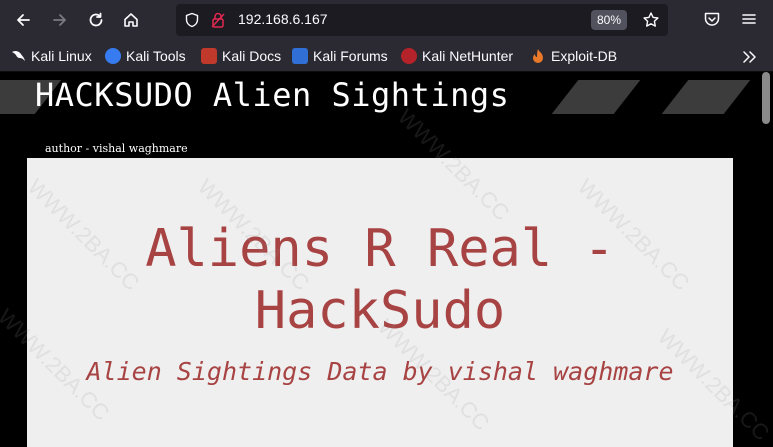 The image size is (773, 447). Describe the element at coordinates (272, 95) in the screenshot. I see `page-title: HACKSUDO Alien Sightings` at that location.